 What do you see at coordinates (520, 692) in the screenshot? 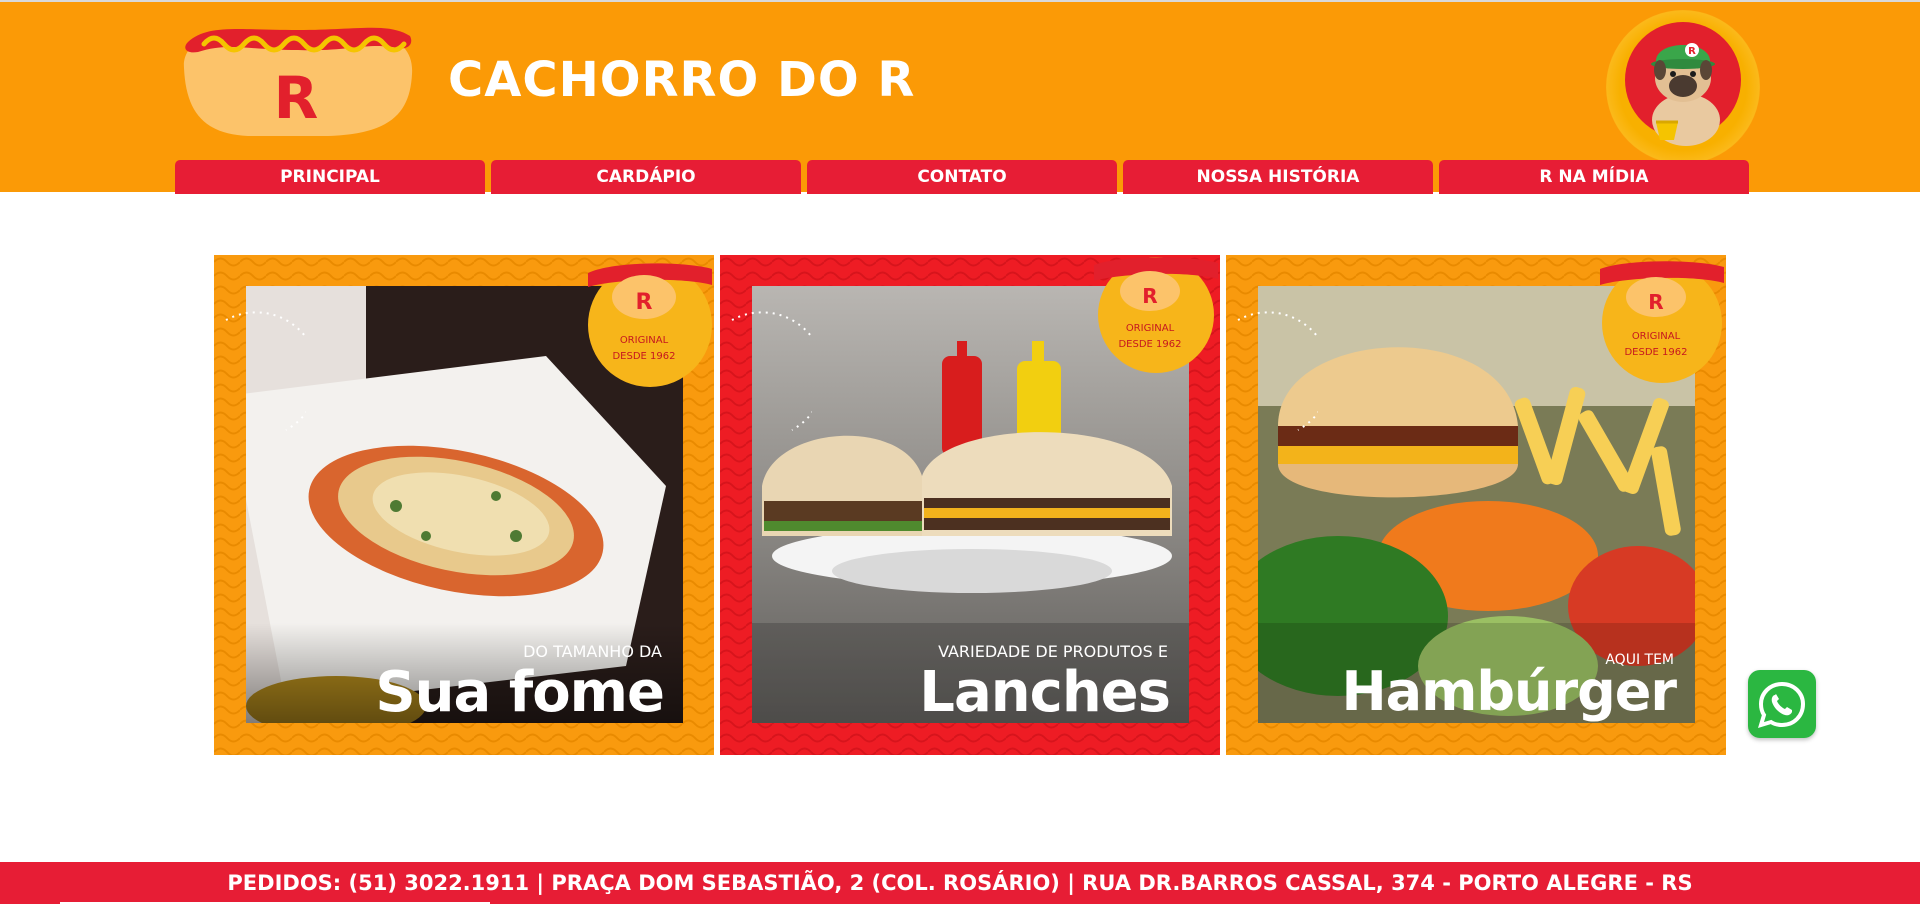
I see `card-caption-big: Sua fome` at bounding box center [520, 692].